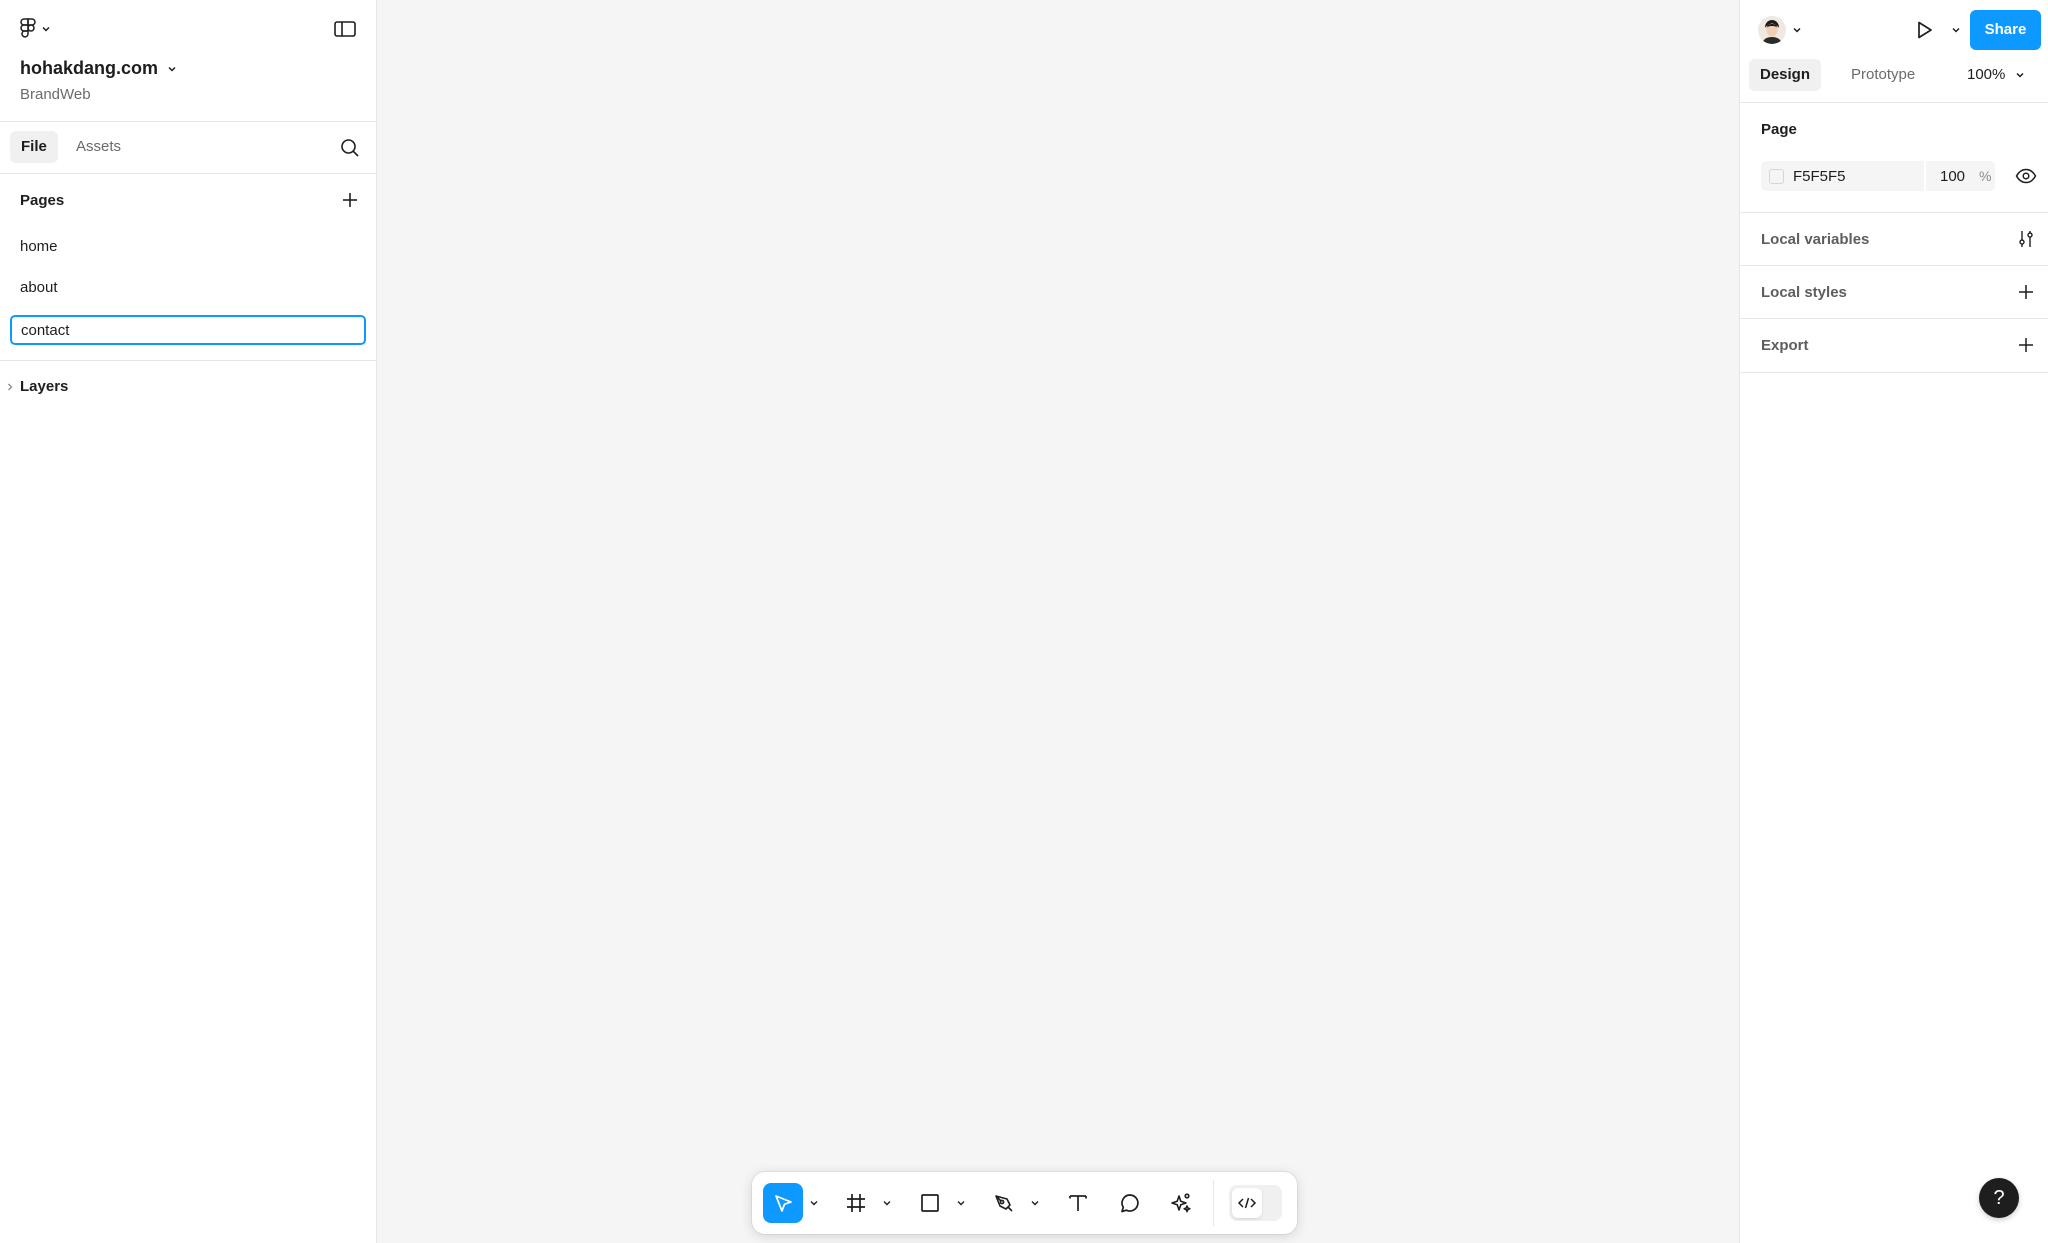 The height and width of the screenshot is (1243, 2048). Describe the element at coordinates (1986, 74) in the screenshot. I see `zoom-level: 100%` at that location.